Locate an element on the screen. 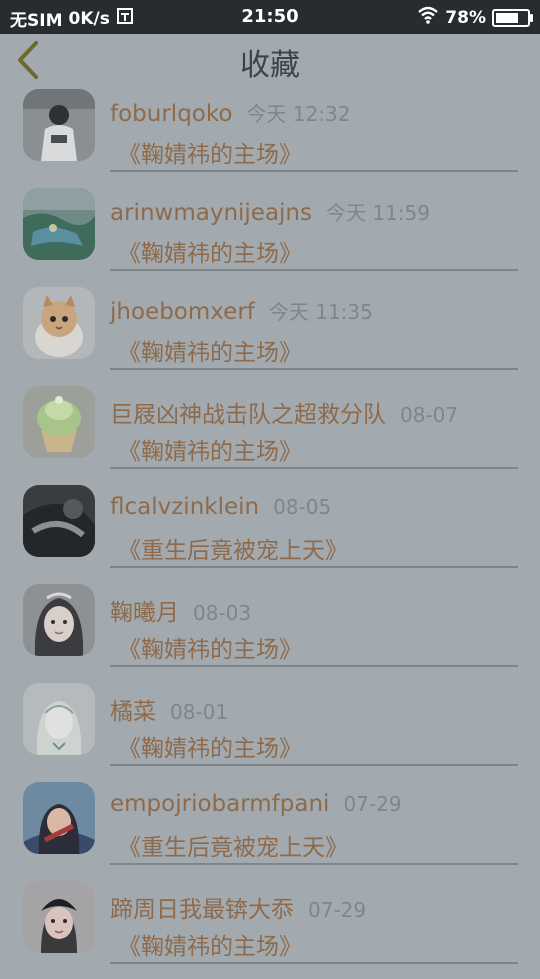 The height and width of the screenshot is (979, 540). list-item: arinwmaynijeajns 今天 11:59 《鞠婧祎的主场》 is located at coordinates (270, 236).